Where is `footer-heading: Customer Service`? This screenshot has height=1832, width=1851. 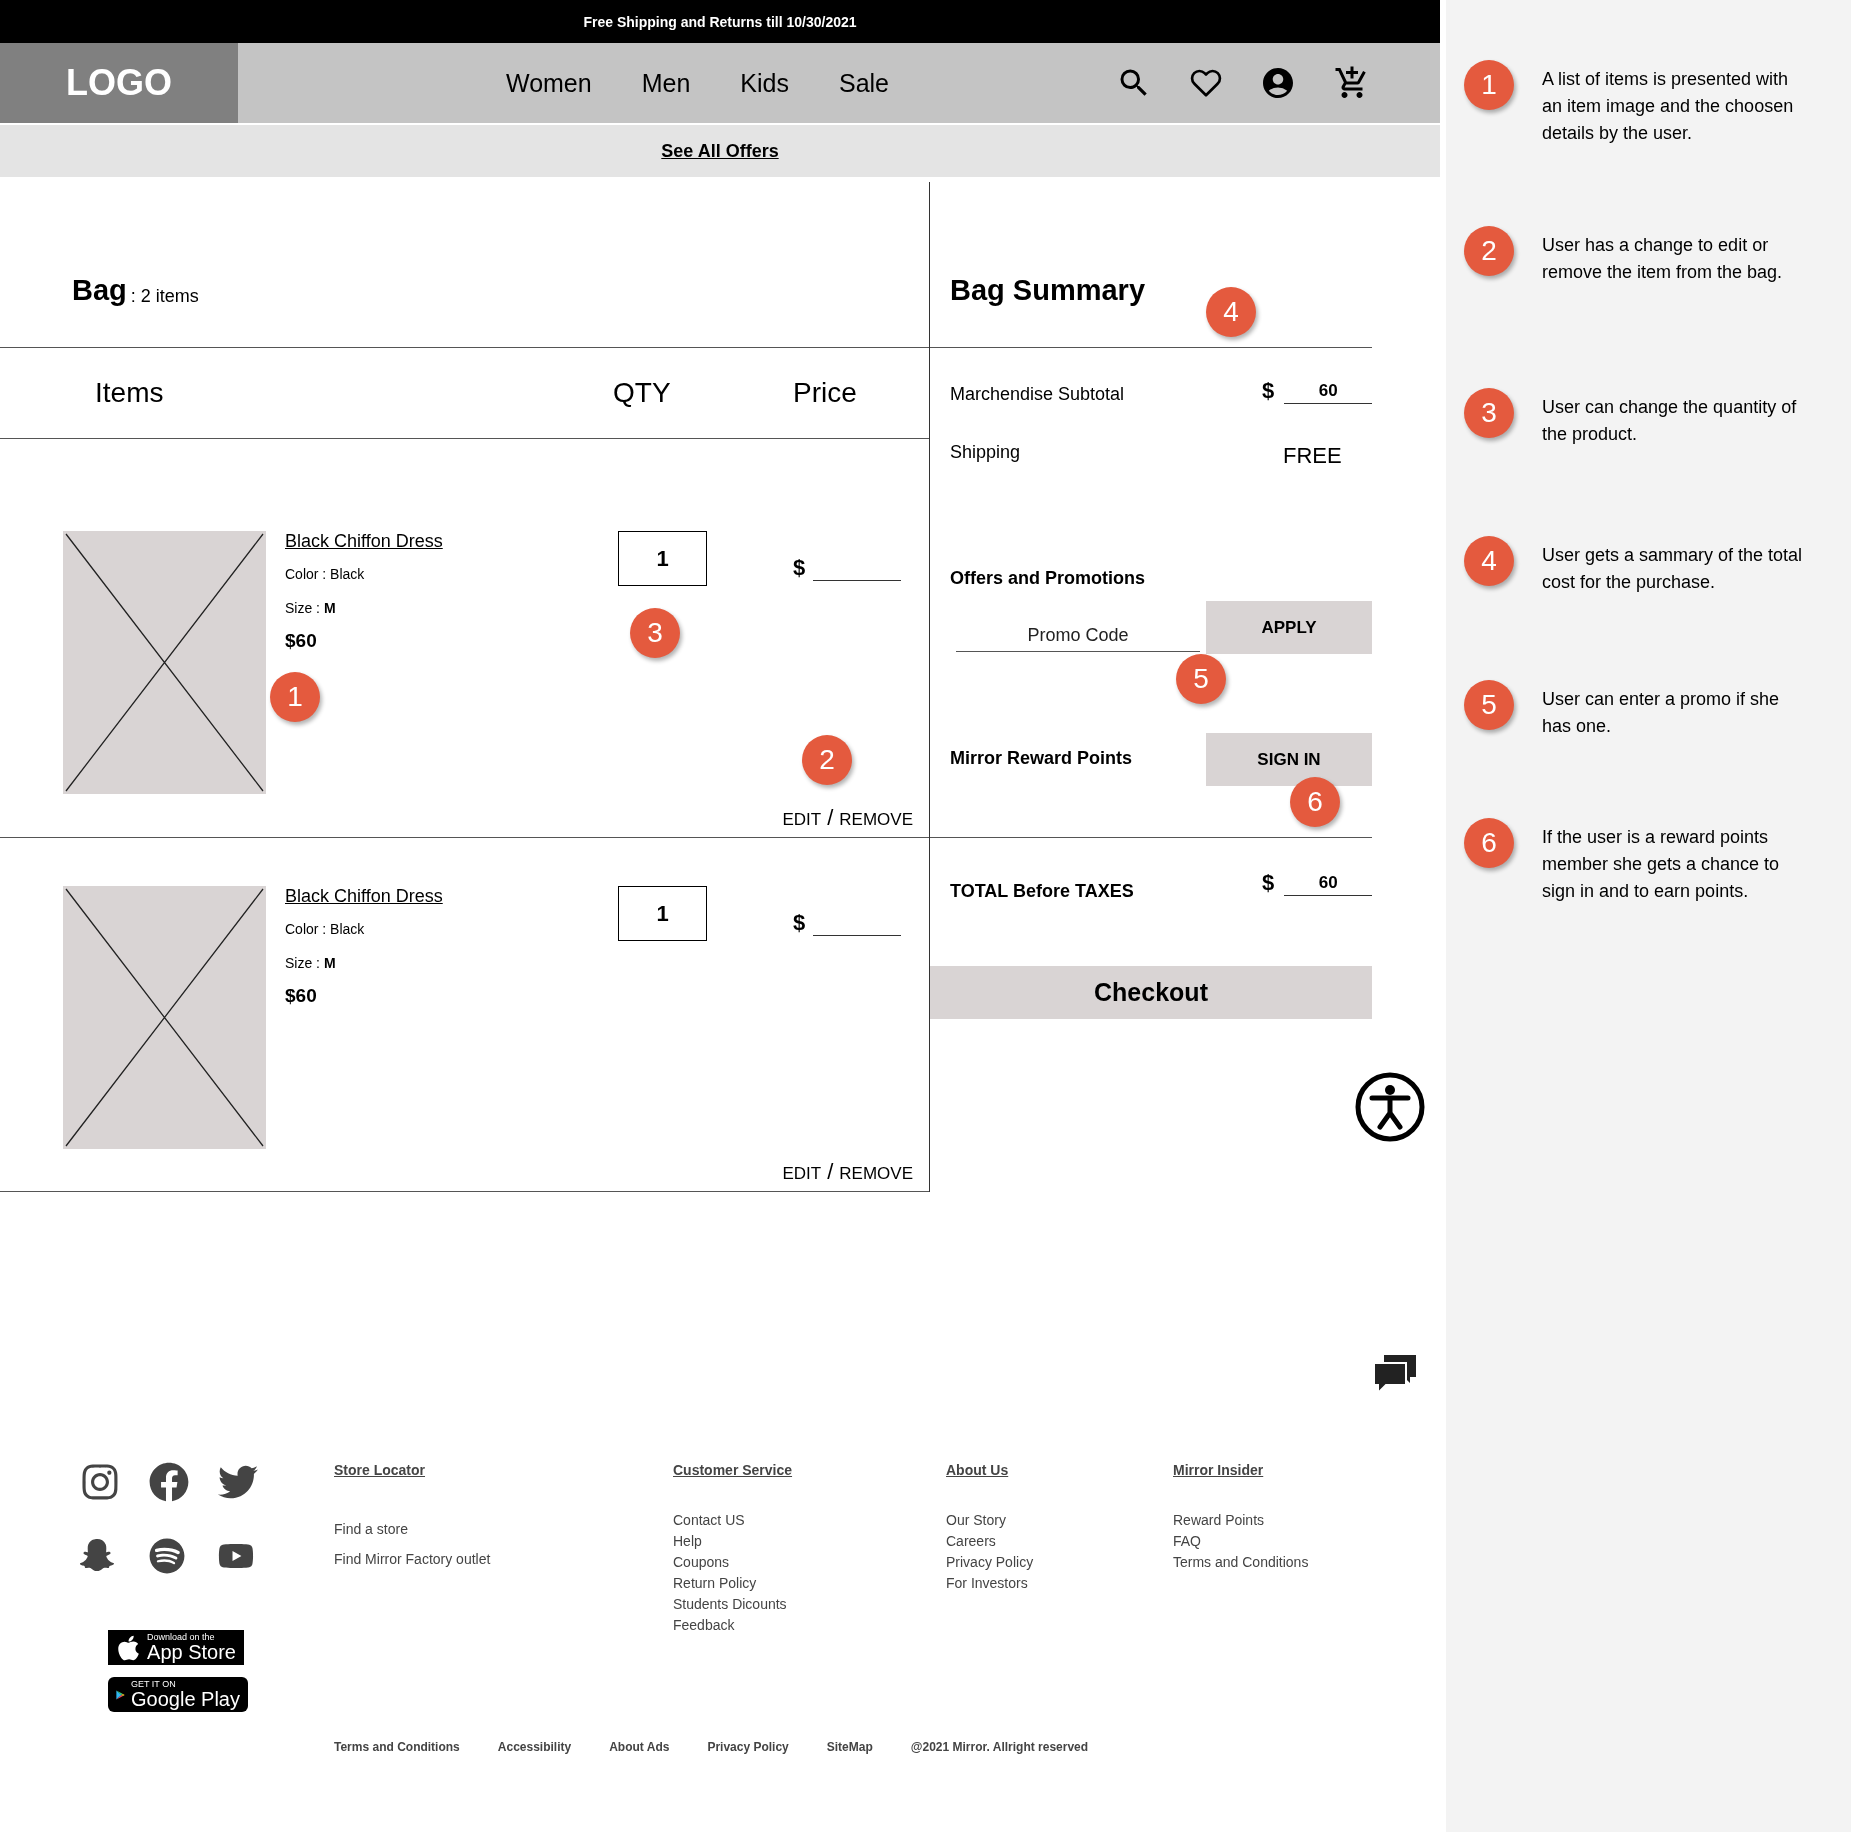 footer-heading: Customer Service is located at coordinates (809, 1470).